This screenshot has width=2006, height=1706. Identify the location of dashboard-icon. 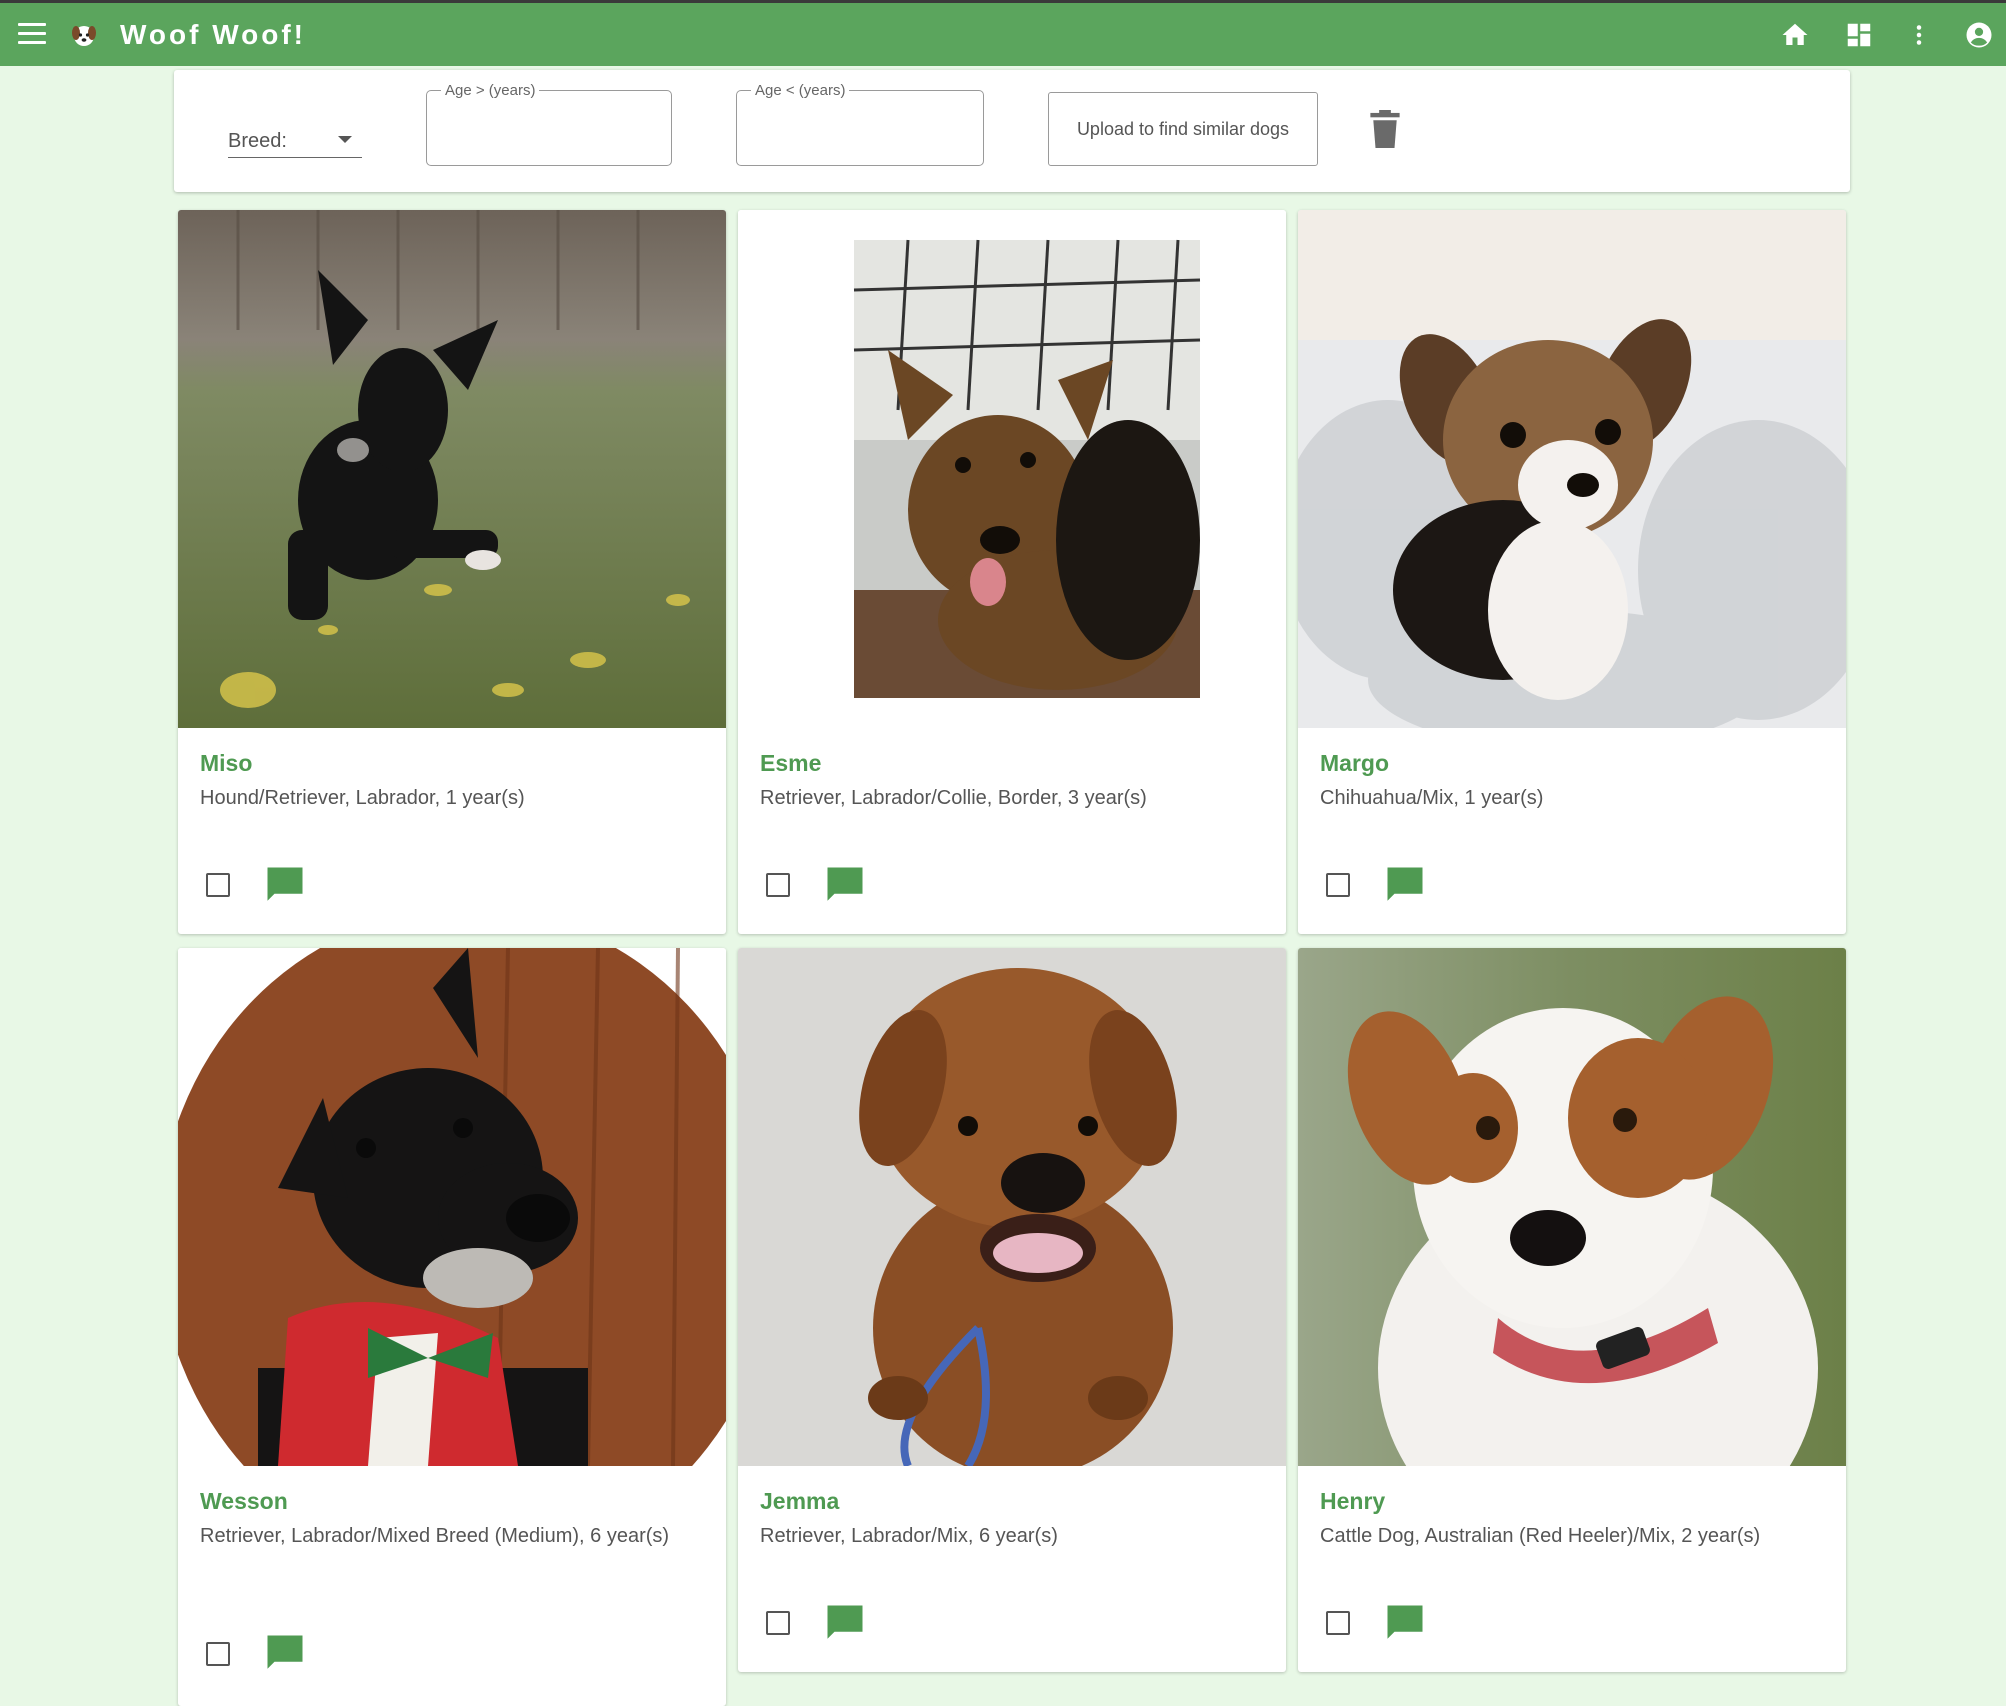
(1859, 35).